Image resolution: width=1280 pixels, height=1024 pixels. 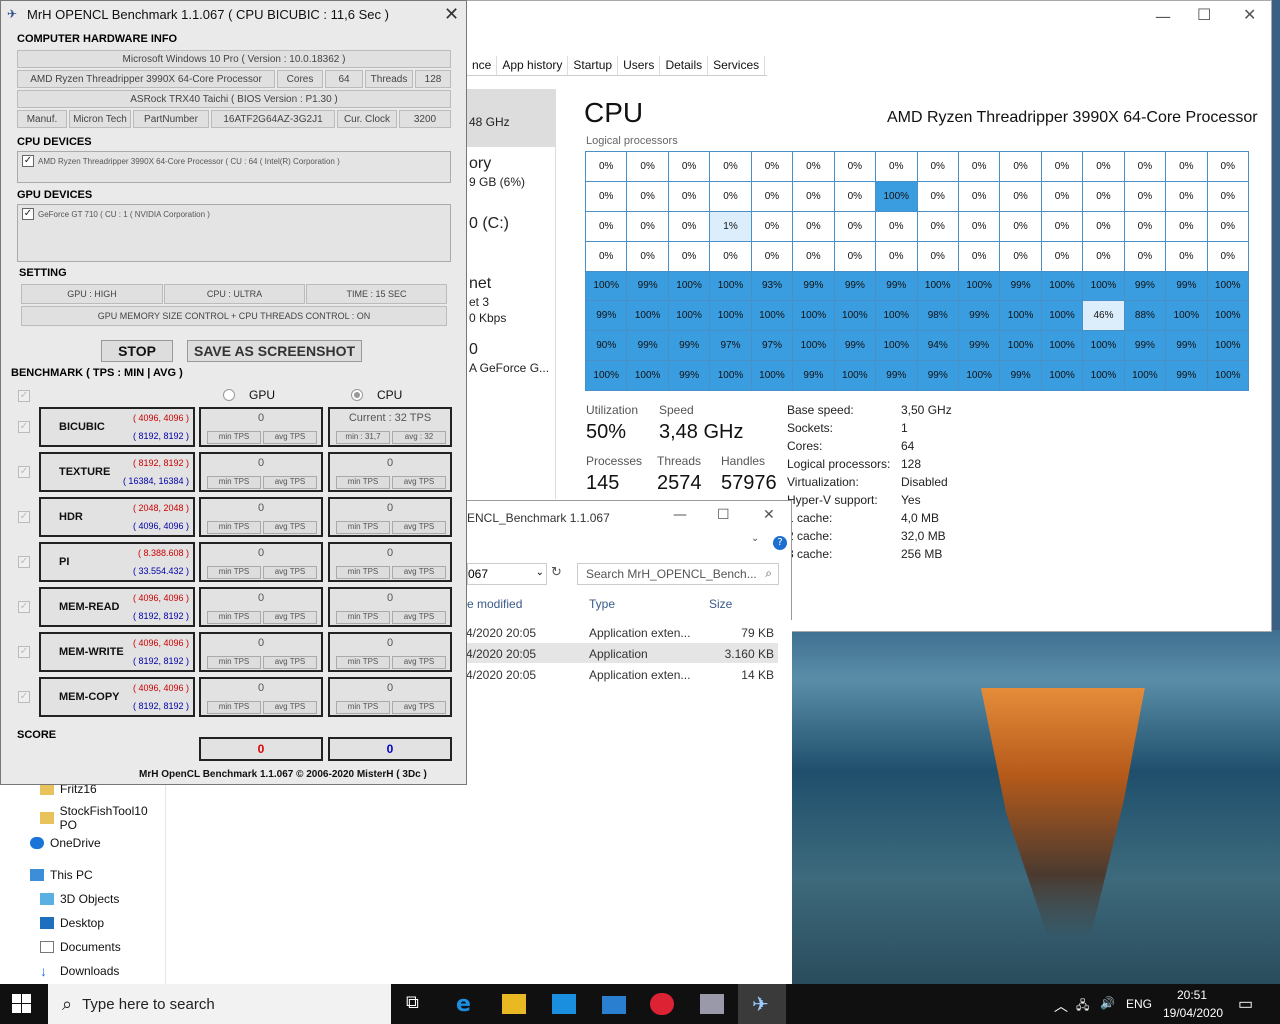 I want to click on nav-label: 3D Objects, so click(x=90, y=899).